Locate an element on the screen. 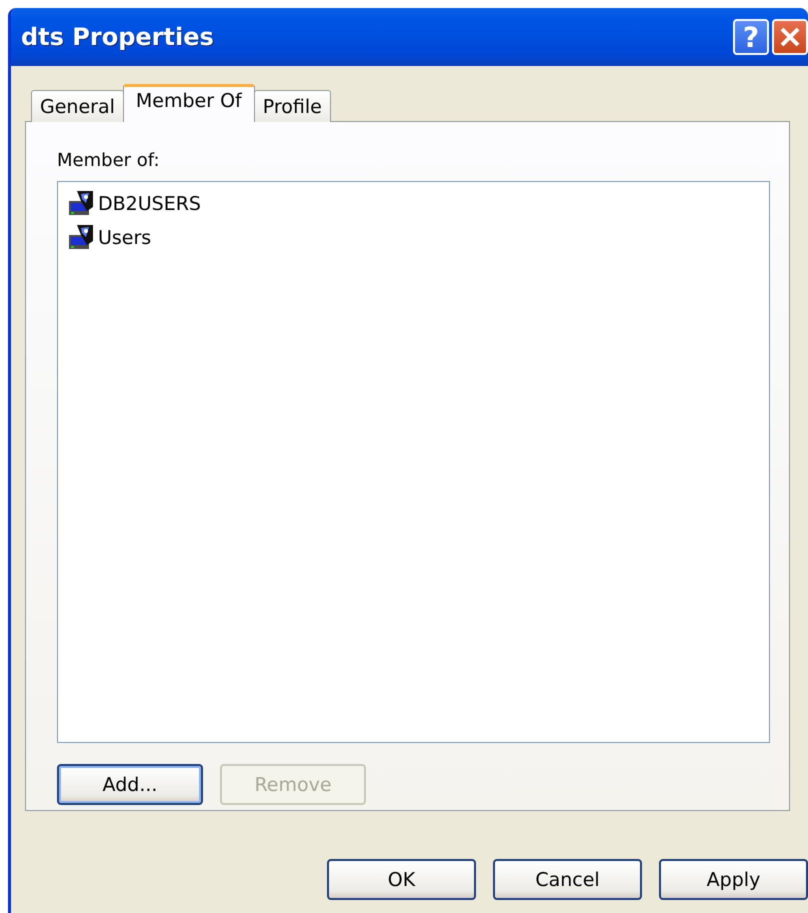  dialog-button: Cancel is located at coordinates (567, 879).